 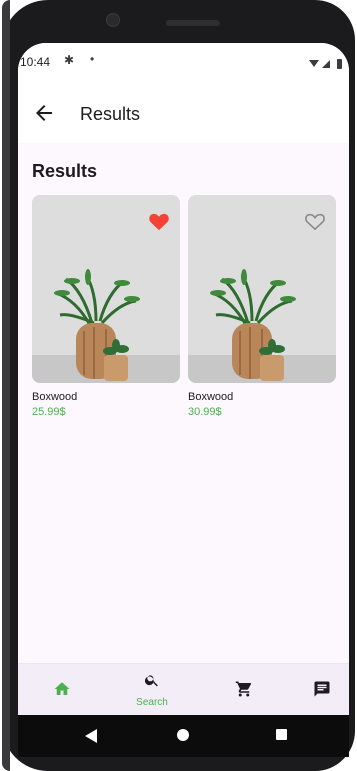 I want to click on status-bar: 10:44 ✱ •, so click(x=183, y=63).